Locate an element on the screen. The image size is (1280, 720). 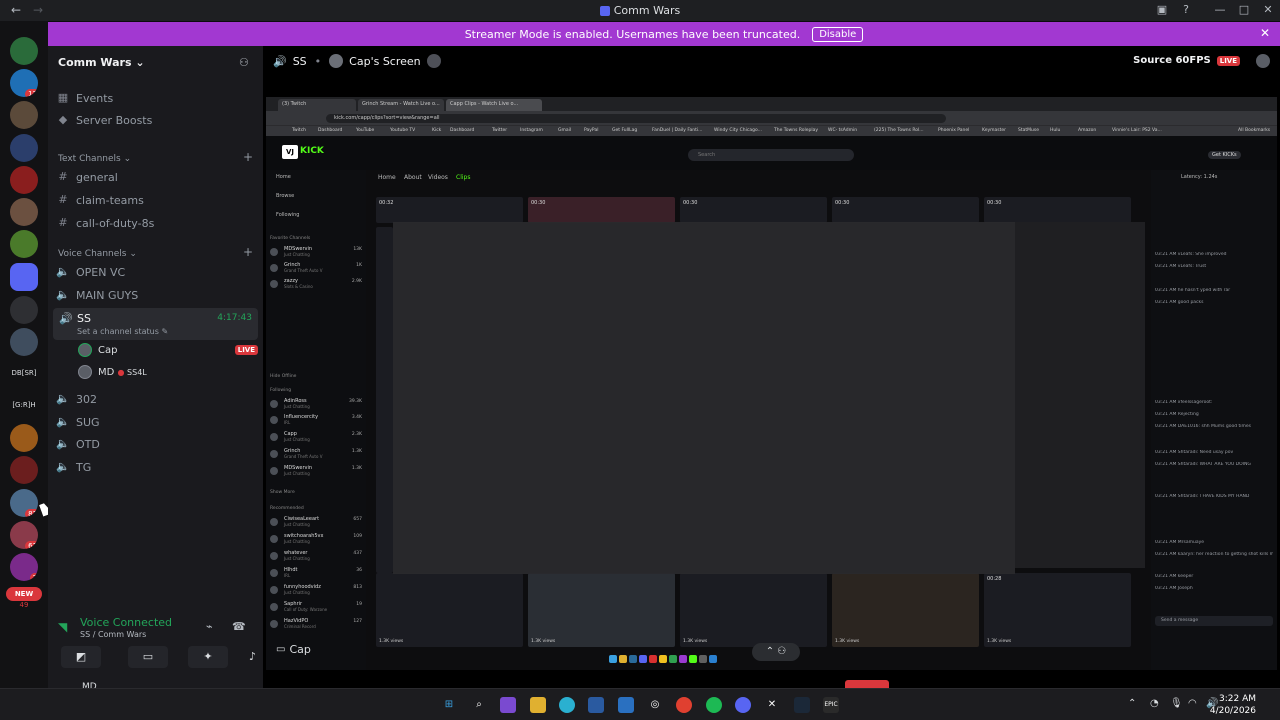
server-icon: 12 is located at coordinates (24, 83).